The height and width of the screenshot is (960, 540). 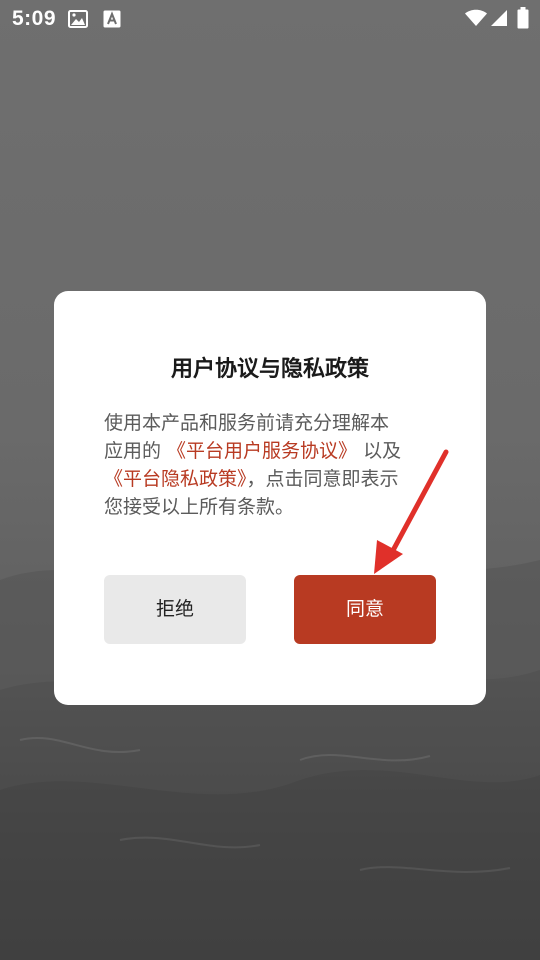 I want to click on font-notification-icon, so click(x=112, y=21).